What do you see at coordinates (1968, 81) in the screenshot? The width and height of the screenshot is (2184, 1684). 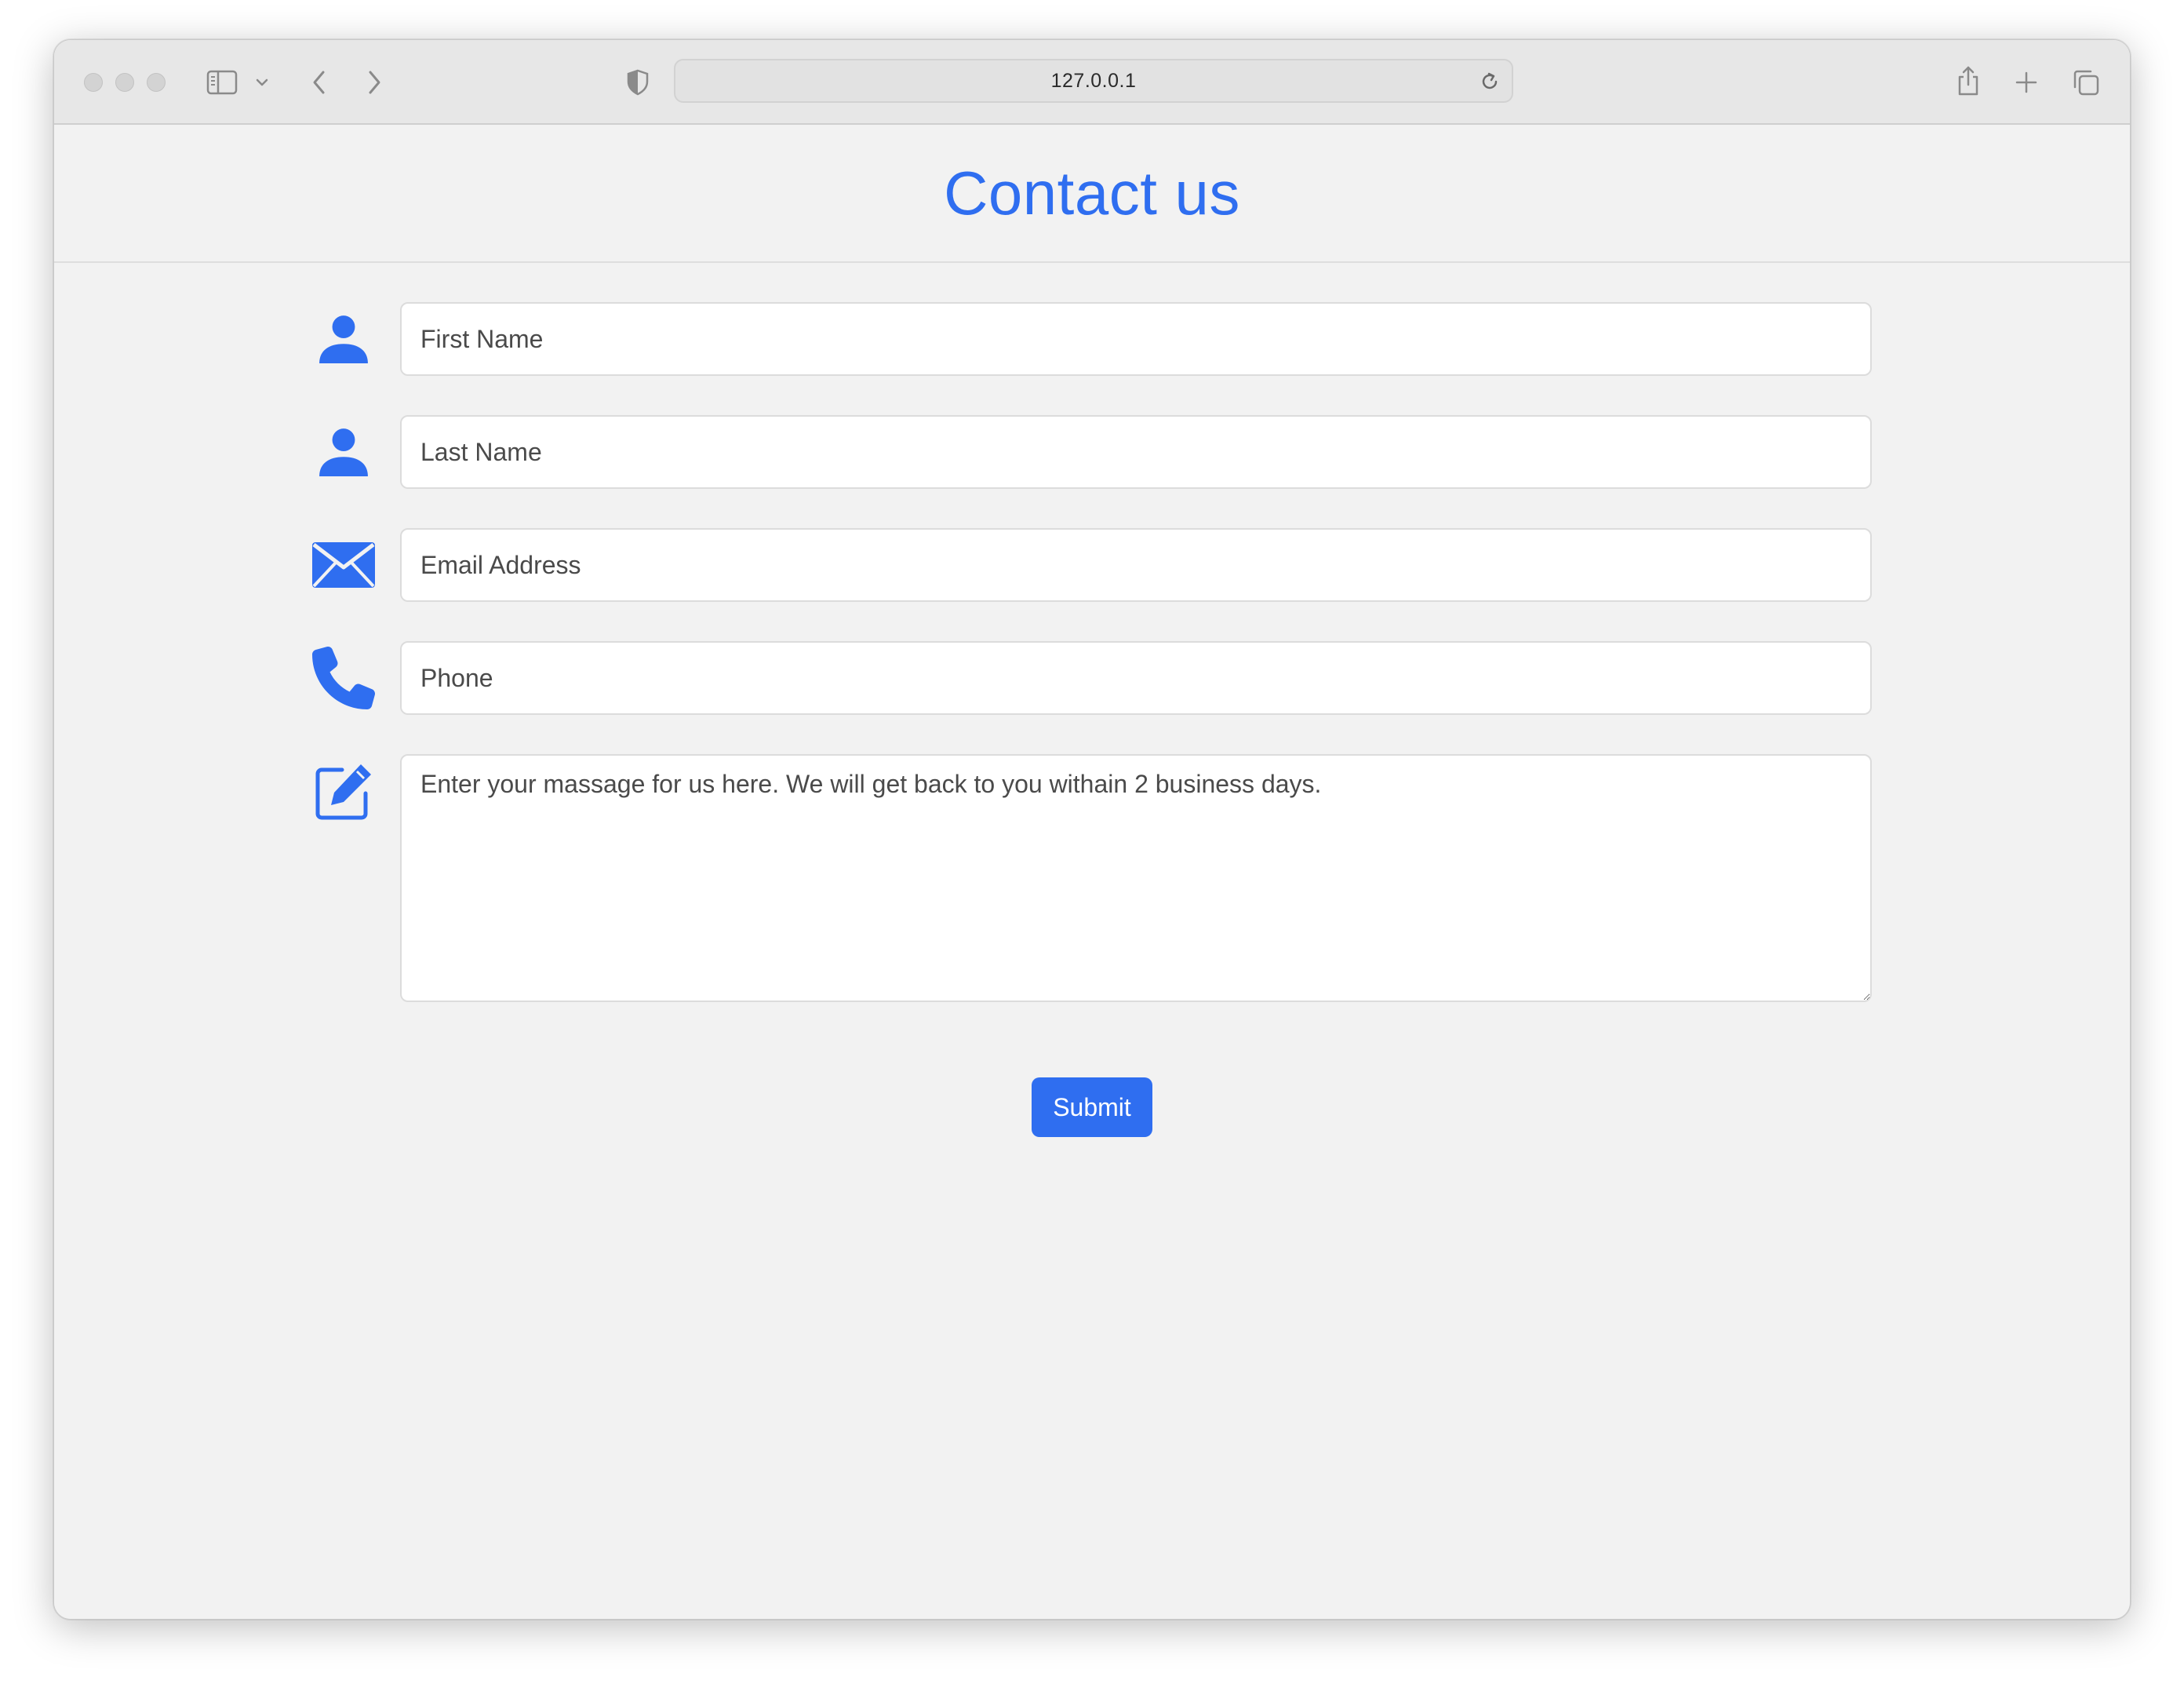 I see `share-icon` at bounding box center [1968, 81].